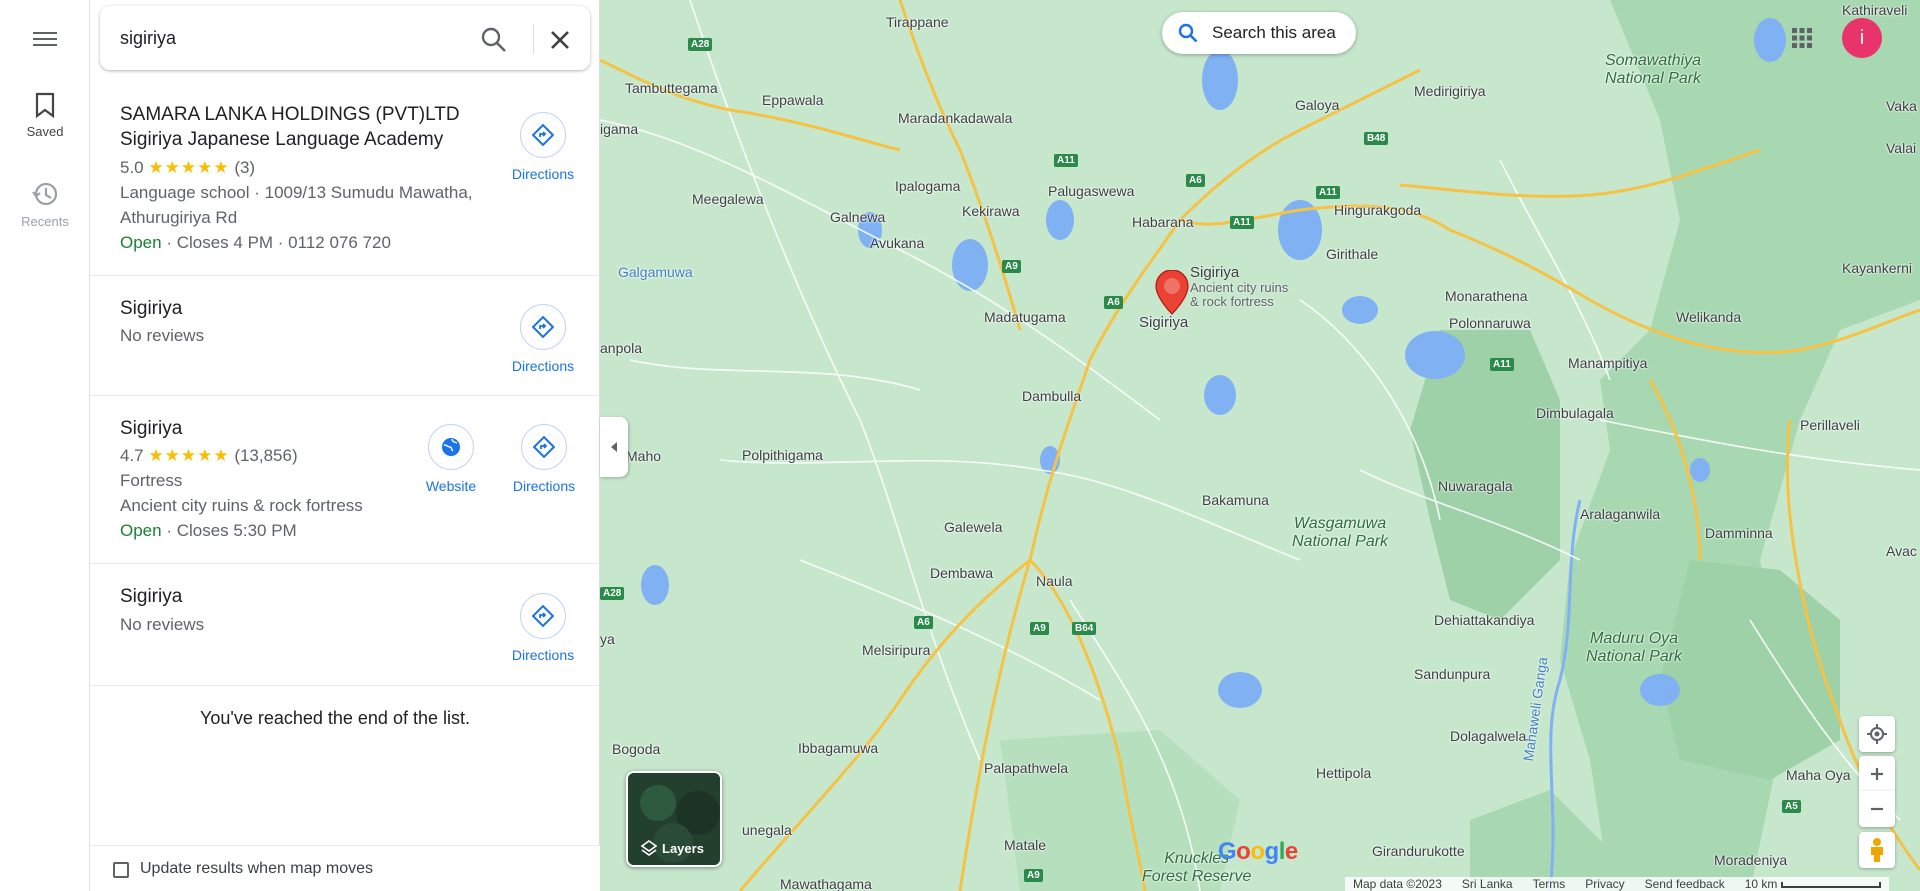 The width and height of the screenshot is (1920, 891). I want to click on rating-stars: ★★★★★, so click(189, 455).